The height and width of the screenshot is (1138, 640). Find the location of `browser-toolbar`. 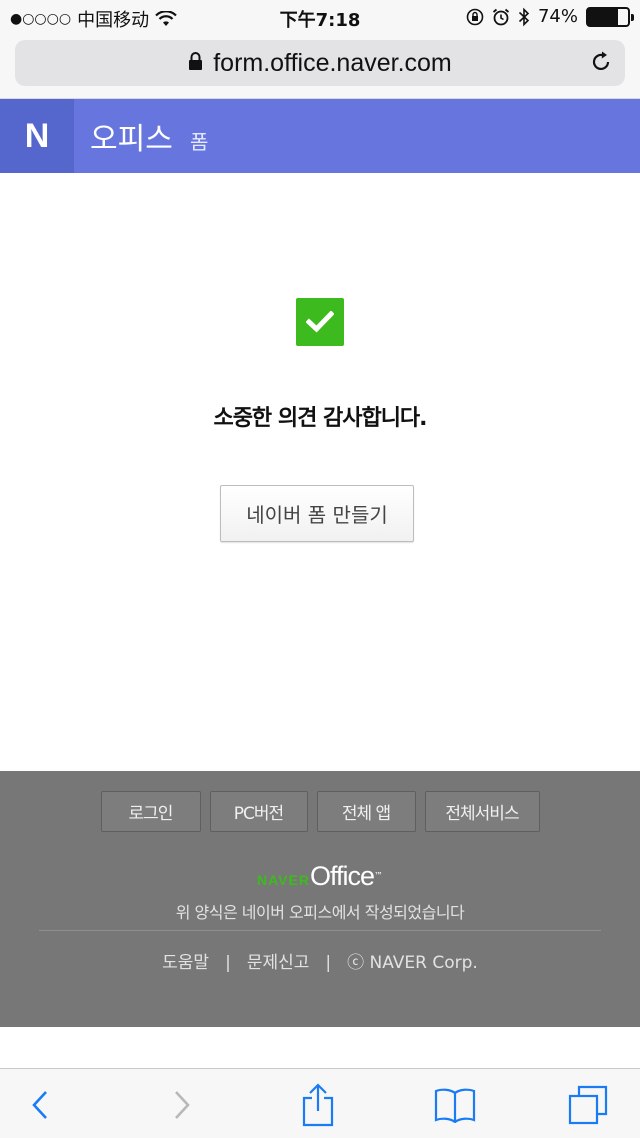

browser-toolbar is located at coordinates (320, 1103).